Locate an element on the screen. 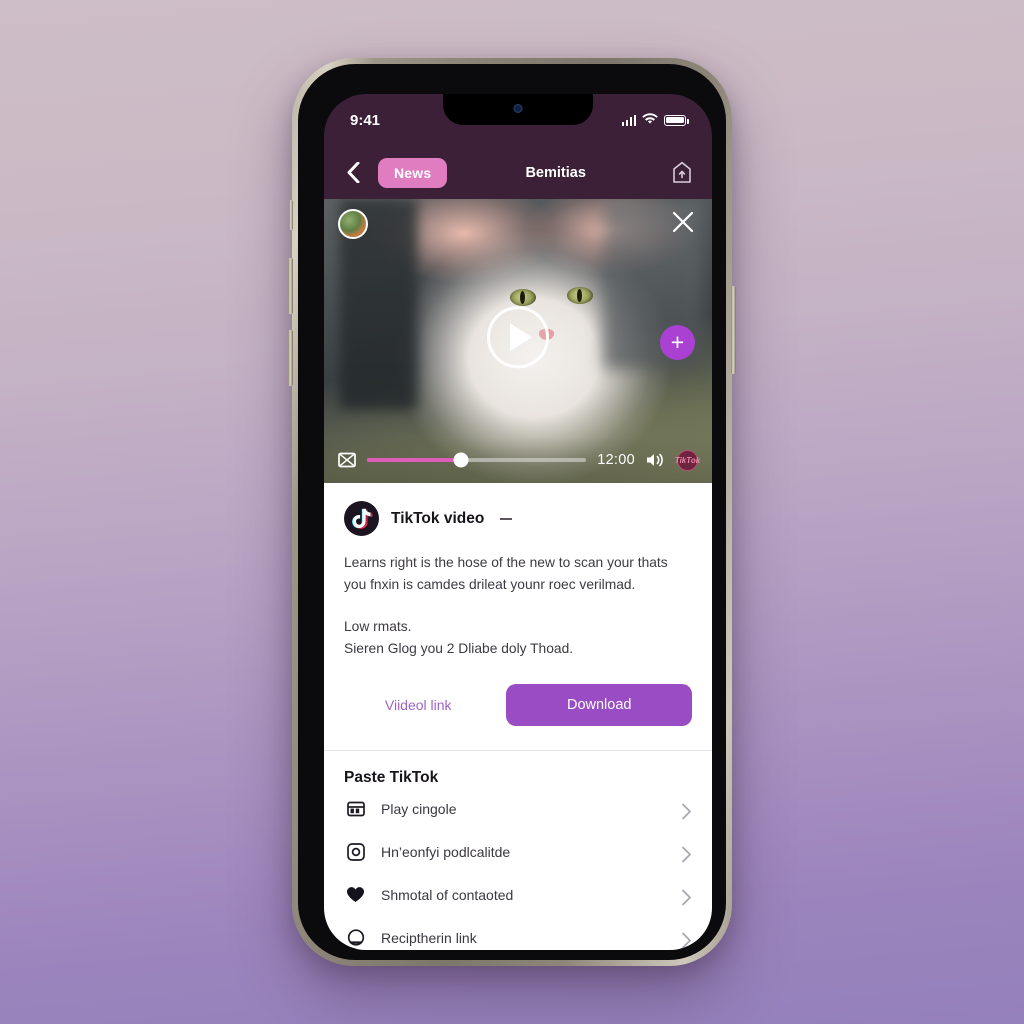 This screenshot has width=1024, height=1024. battery-icon is located at coordinates (676, 120).